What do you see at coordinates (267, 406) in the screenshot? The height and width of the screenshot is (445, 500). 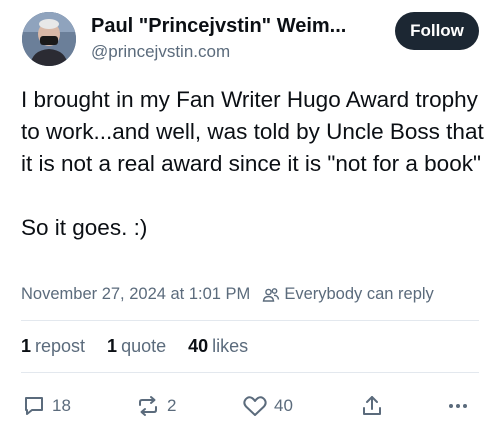 I see `like-button: 40` at bounding box center [267, 406].